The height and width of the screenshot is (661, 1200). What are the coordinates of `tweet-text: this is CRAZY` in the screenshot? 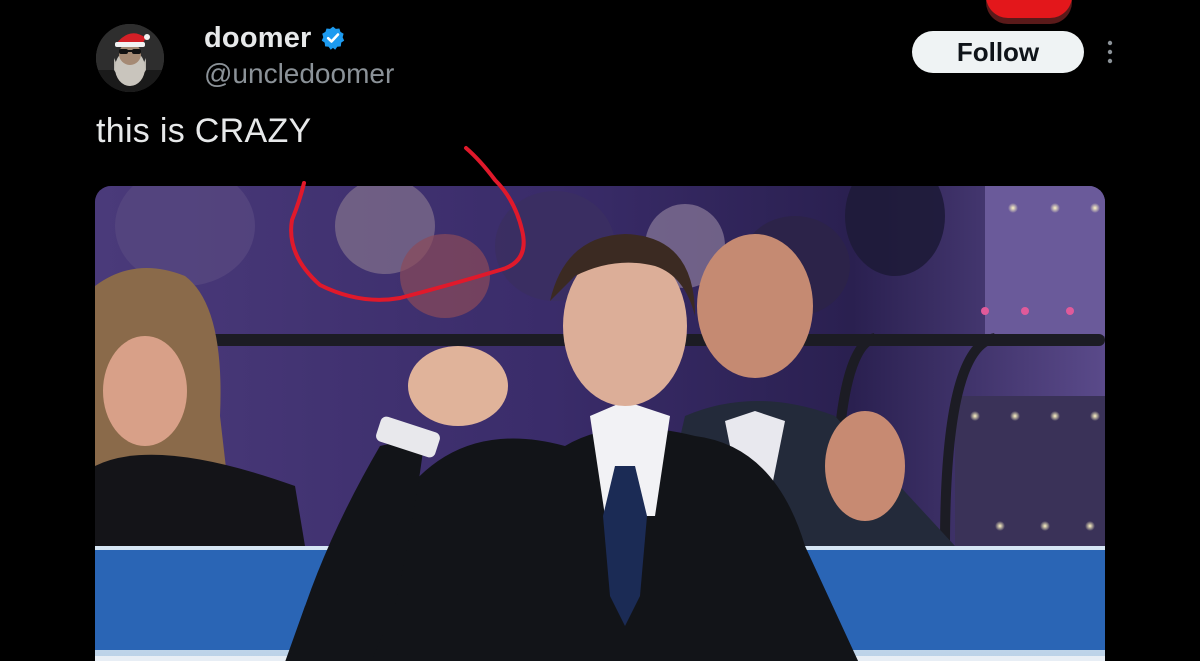 It's located at (204, 131).